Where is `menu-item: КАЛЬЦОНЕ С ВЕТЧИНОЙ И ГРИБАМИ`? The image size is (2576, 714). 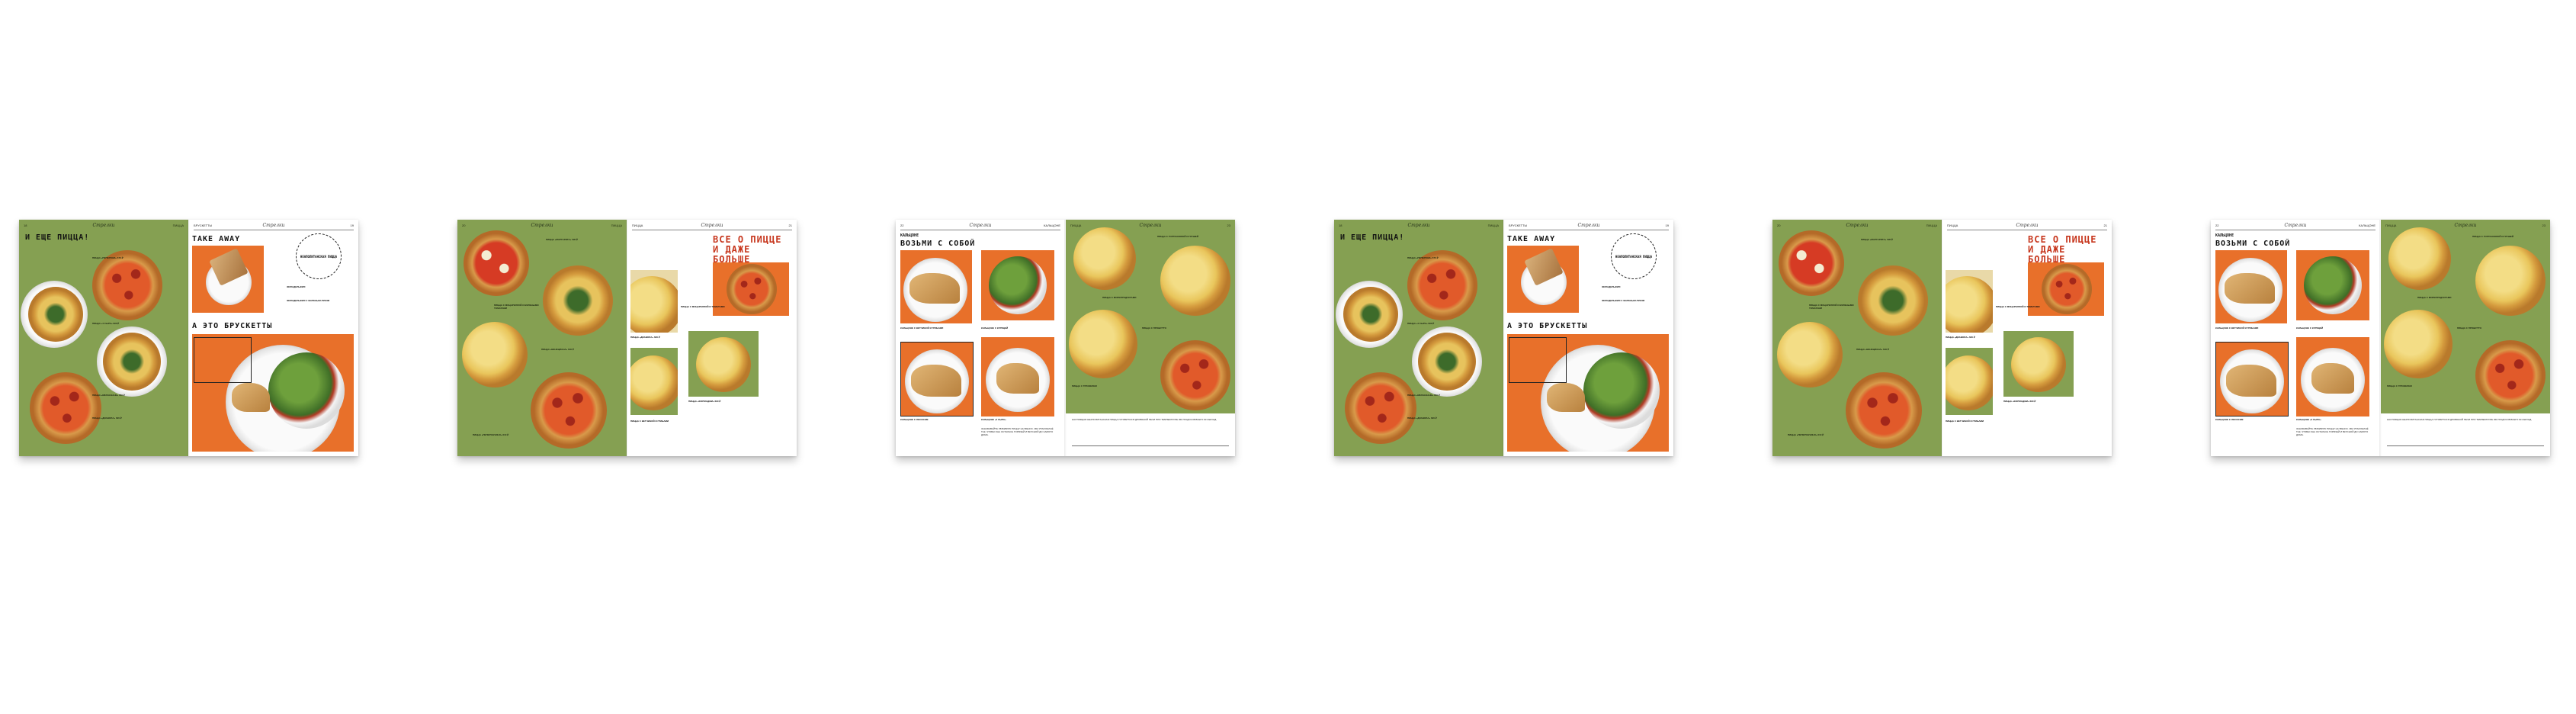 menu-item: КАЛЬЦОНЕ С ВЕТЧИНОЙ И ГРИБАМИ is located at coordinates (922, 328).